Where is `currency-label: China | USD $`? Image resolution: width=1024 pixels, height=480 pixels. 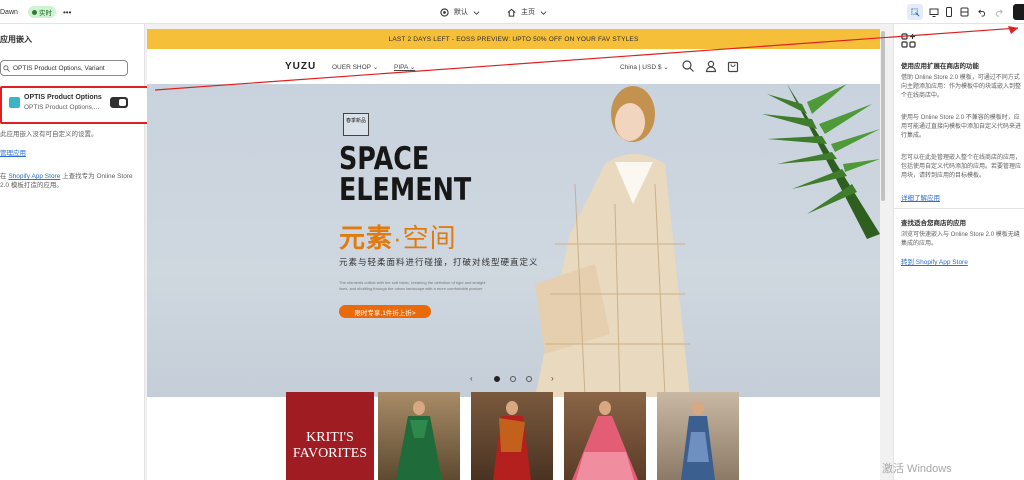
currency-label: China | USD $ is located at coordinates (641, 67).